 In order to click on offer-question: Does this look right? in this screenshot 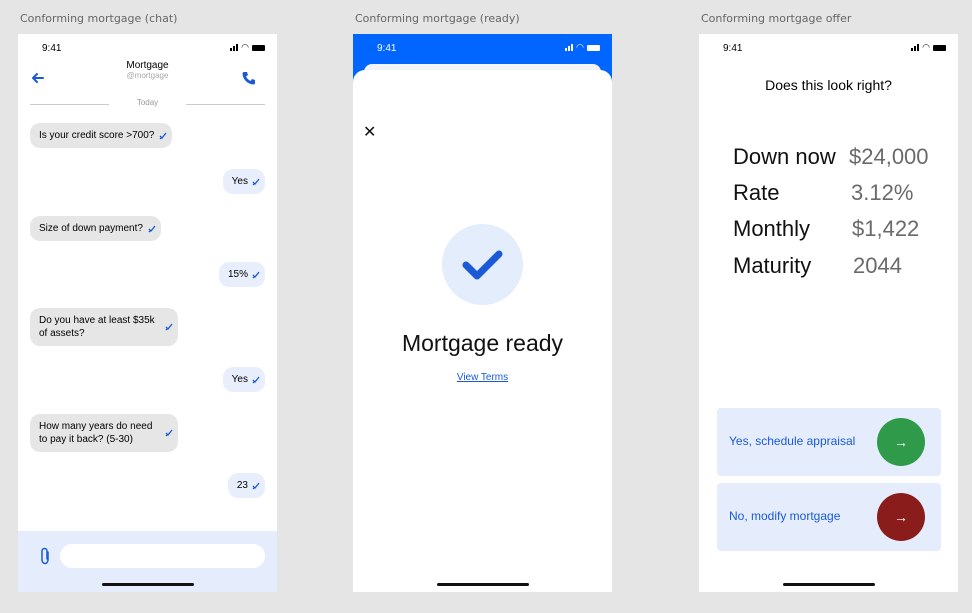, I will do `click(828, 85)`.